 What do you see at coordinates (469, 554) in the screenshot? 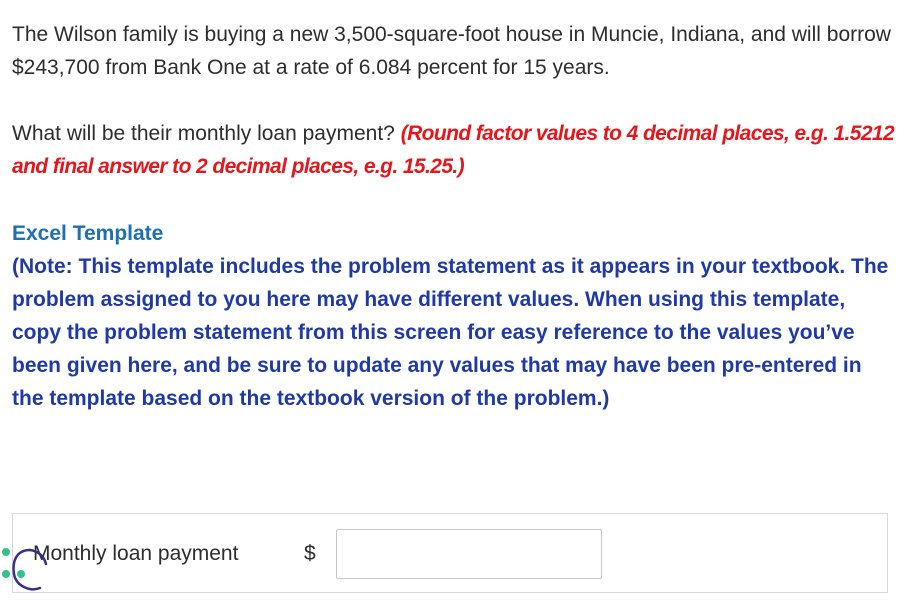
I see `monthly-payment-input` at bounding box center [469, 554].